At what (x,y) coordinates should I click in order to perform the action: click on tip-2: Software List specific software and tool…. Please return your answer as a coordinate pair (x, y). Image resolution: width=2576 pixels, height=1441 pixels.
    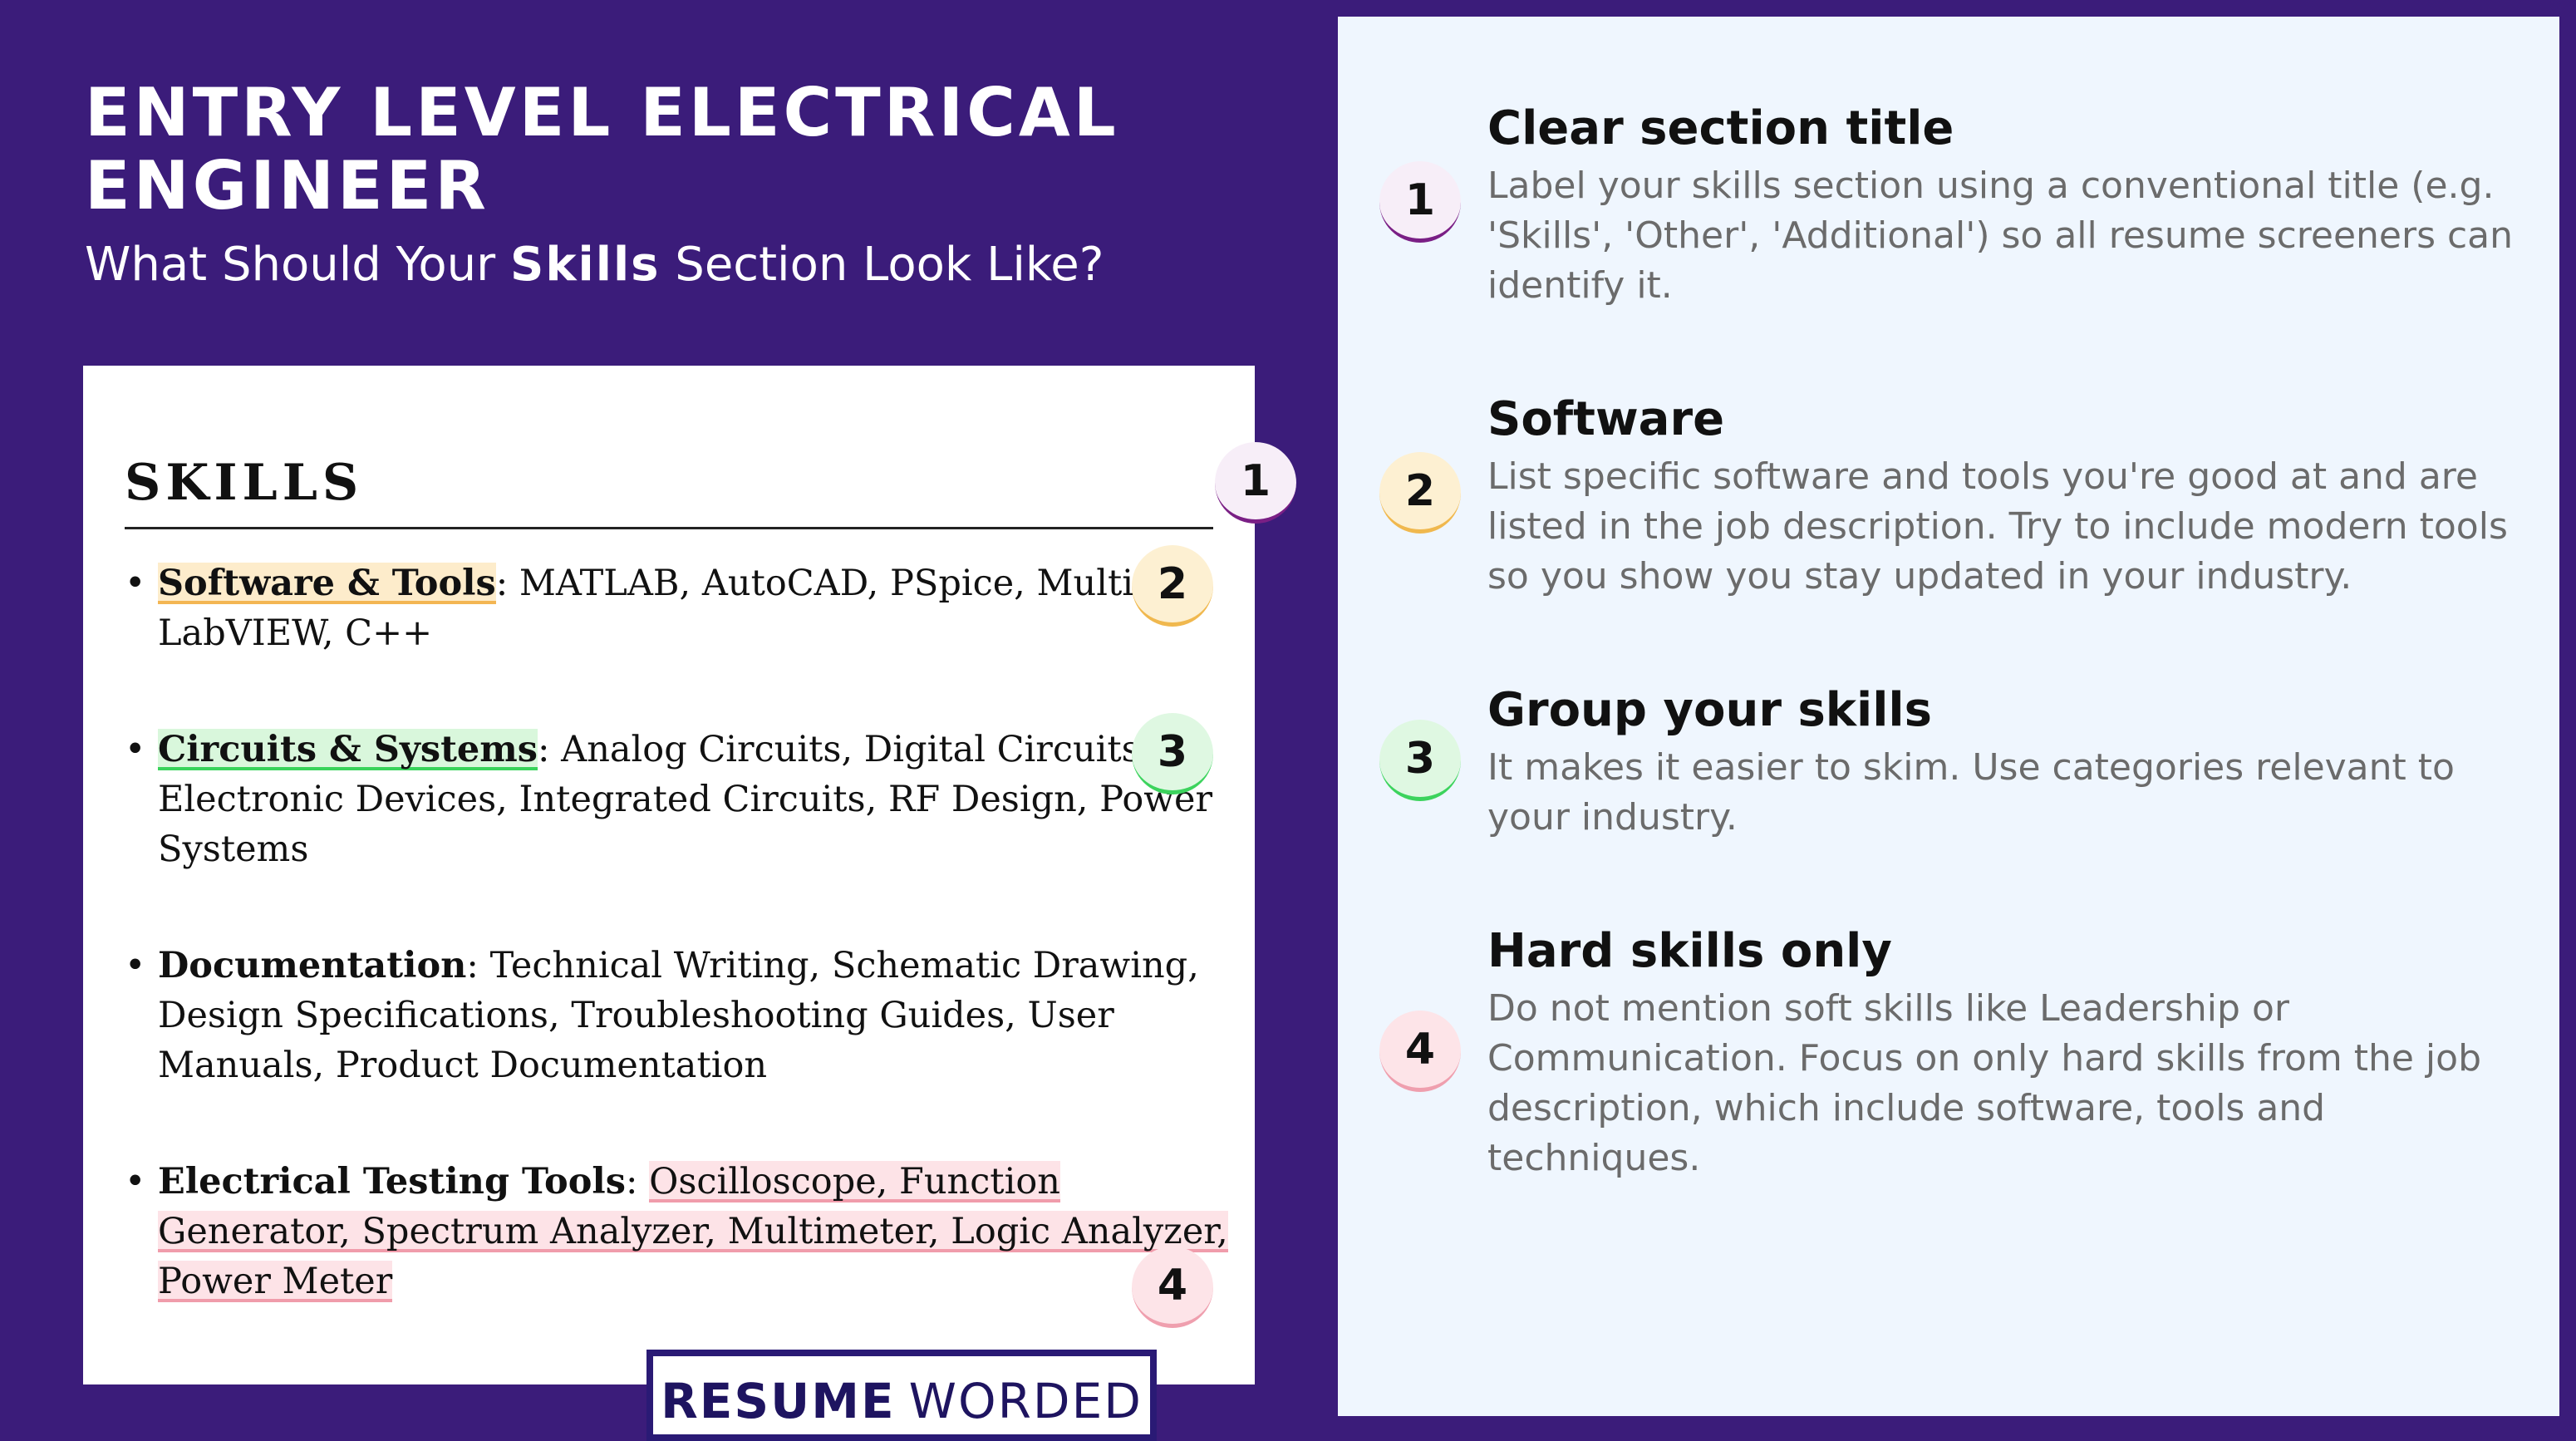
    Looking at the image, I should click on (2006, 497).